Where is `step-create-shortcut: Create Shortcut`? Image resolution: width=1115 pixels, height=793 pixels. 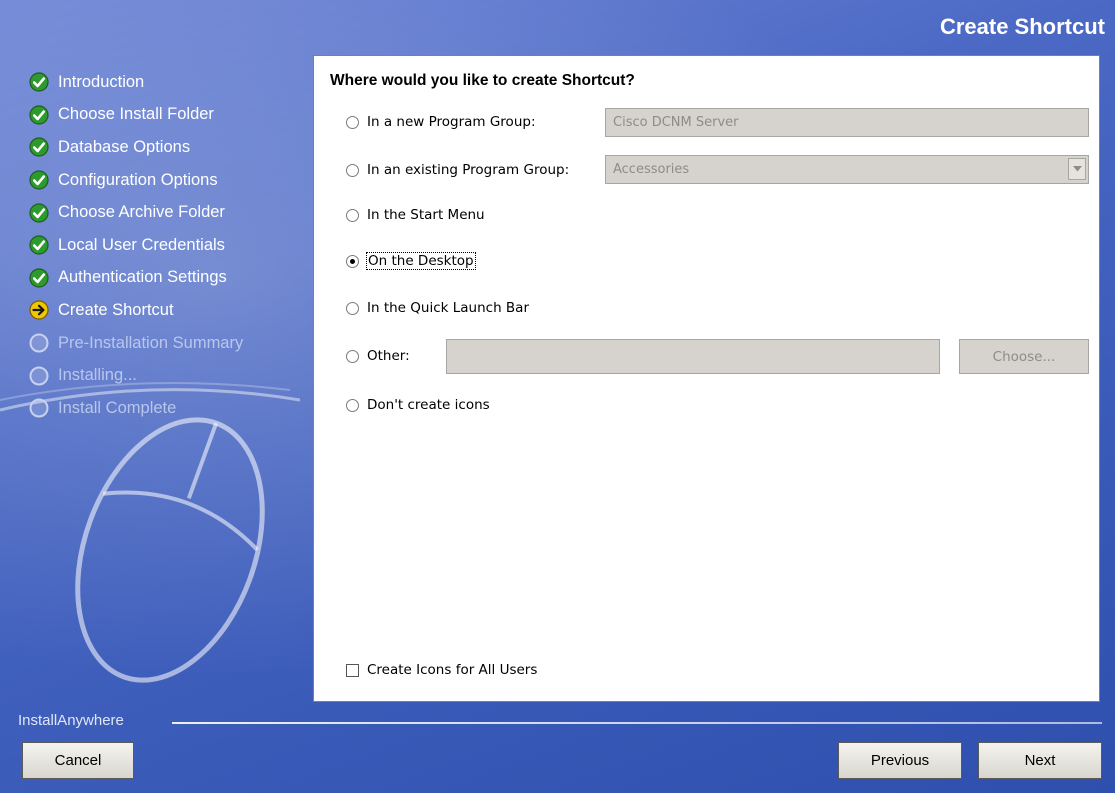 step-create-shortcut: Create Shortcut is located at coordinates (135, 310).